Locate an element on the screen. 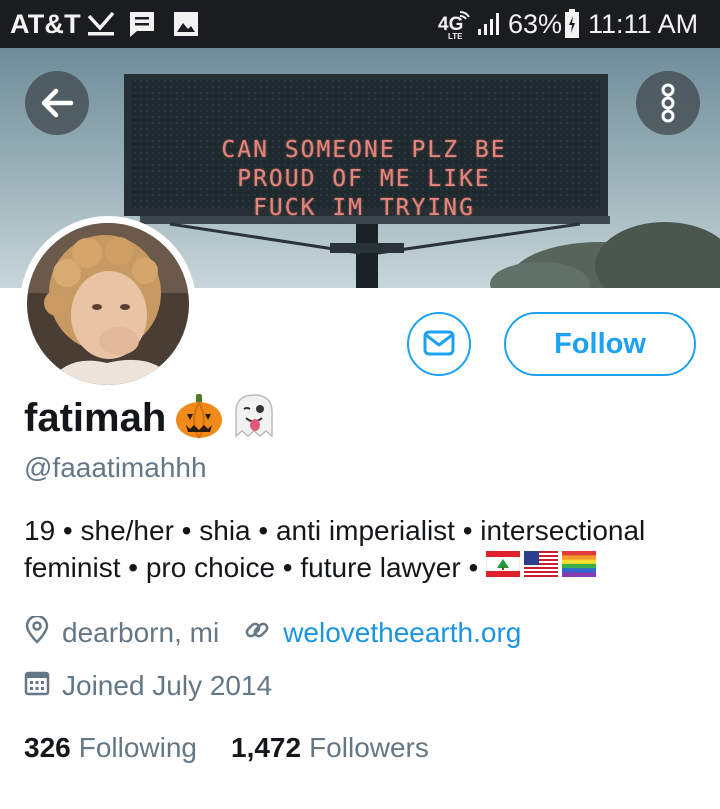 This screenshot has height=809, width=720. more-options-icon is located at coordinates (668, 103).